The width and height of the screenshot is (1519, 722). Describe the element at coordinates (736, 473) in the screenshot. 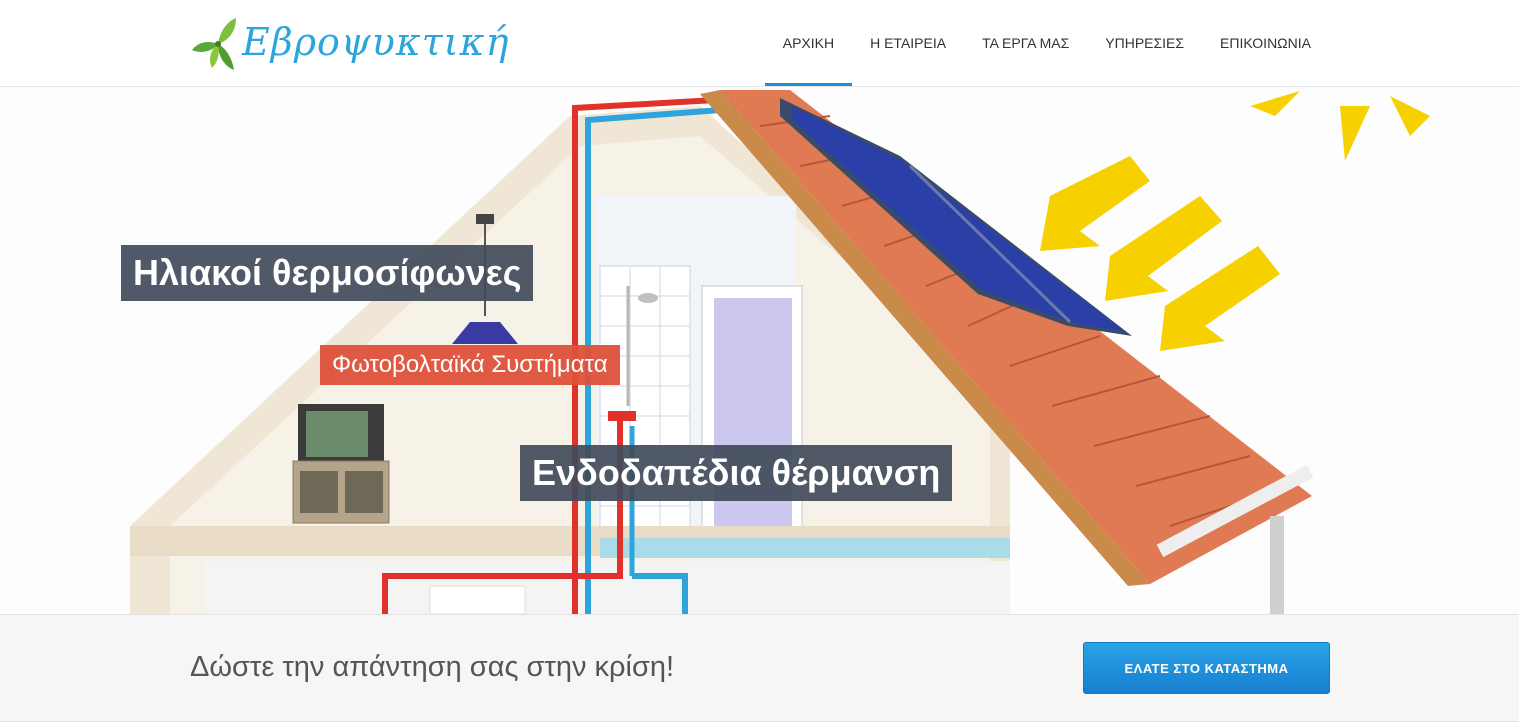

I see `hero-caption-underfloor-heating: Ενδοδαπέδια θέρμανση` at that location.